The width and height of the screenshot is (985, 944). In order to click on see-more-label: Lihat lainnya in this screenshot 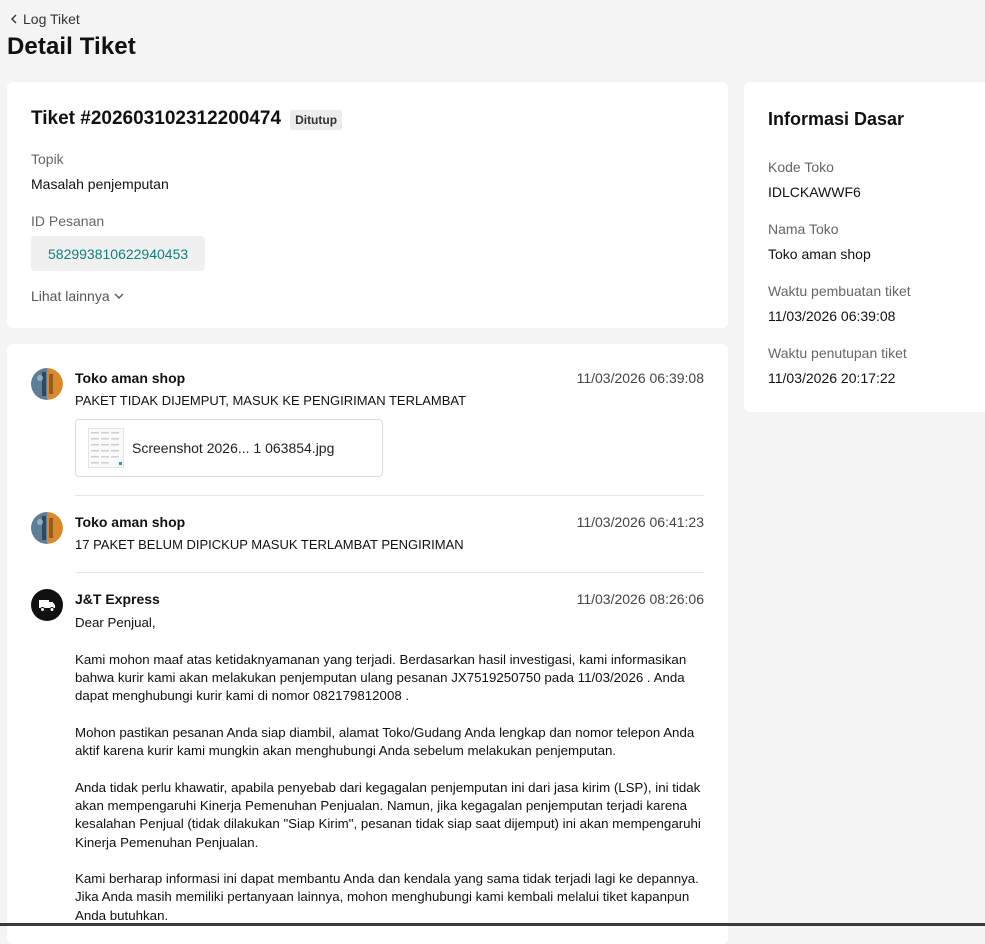, I will do `click(70, 296)`.